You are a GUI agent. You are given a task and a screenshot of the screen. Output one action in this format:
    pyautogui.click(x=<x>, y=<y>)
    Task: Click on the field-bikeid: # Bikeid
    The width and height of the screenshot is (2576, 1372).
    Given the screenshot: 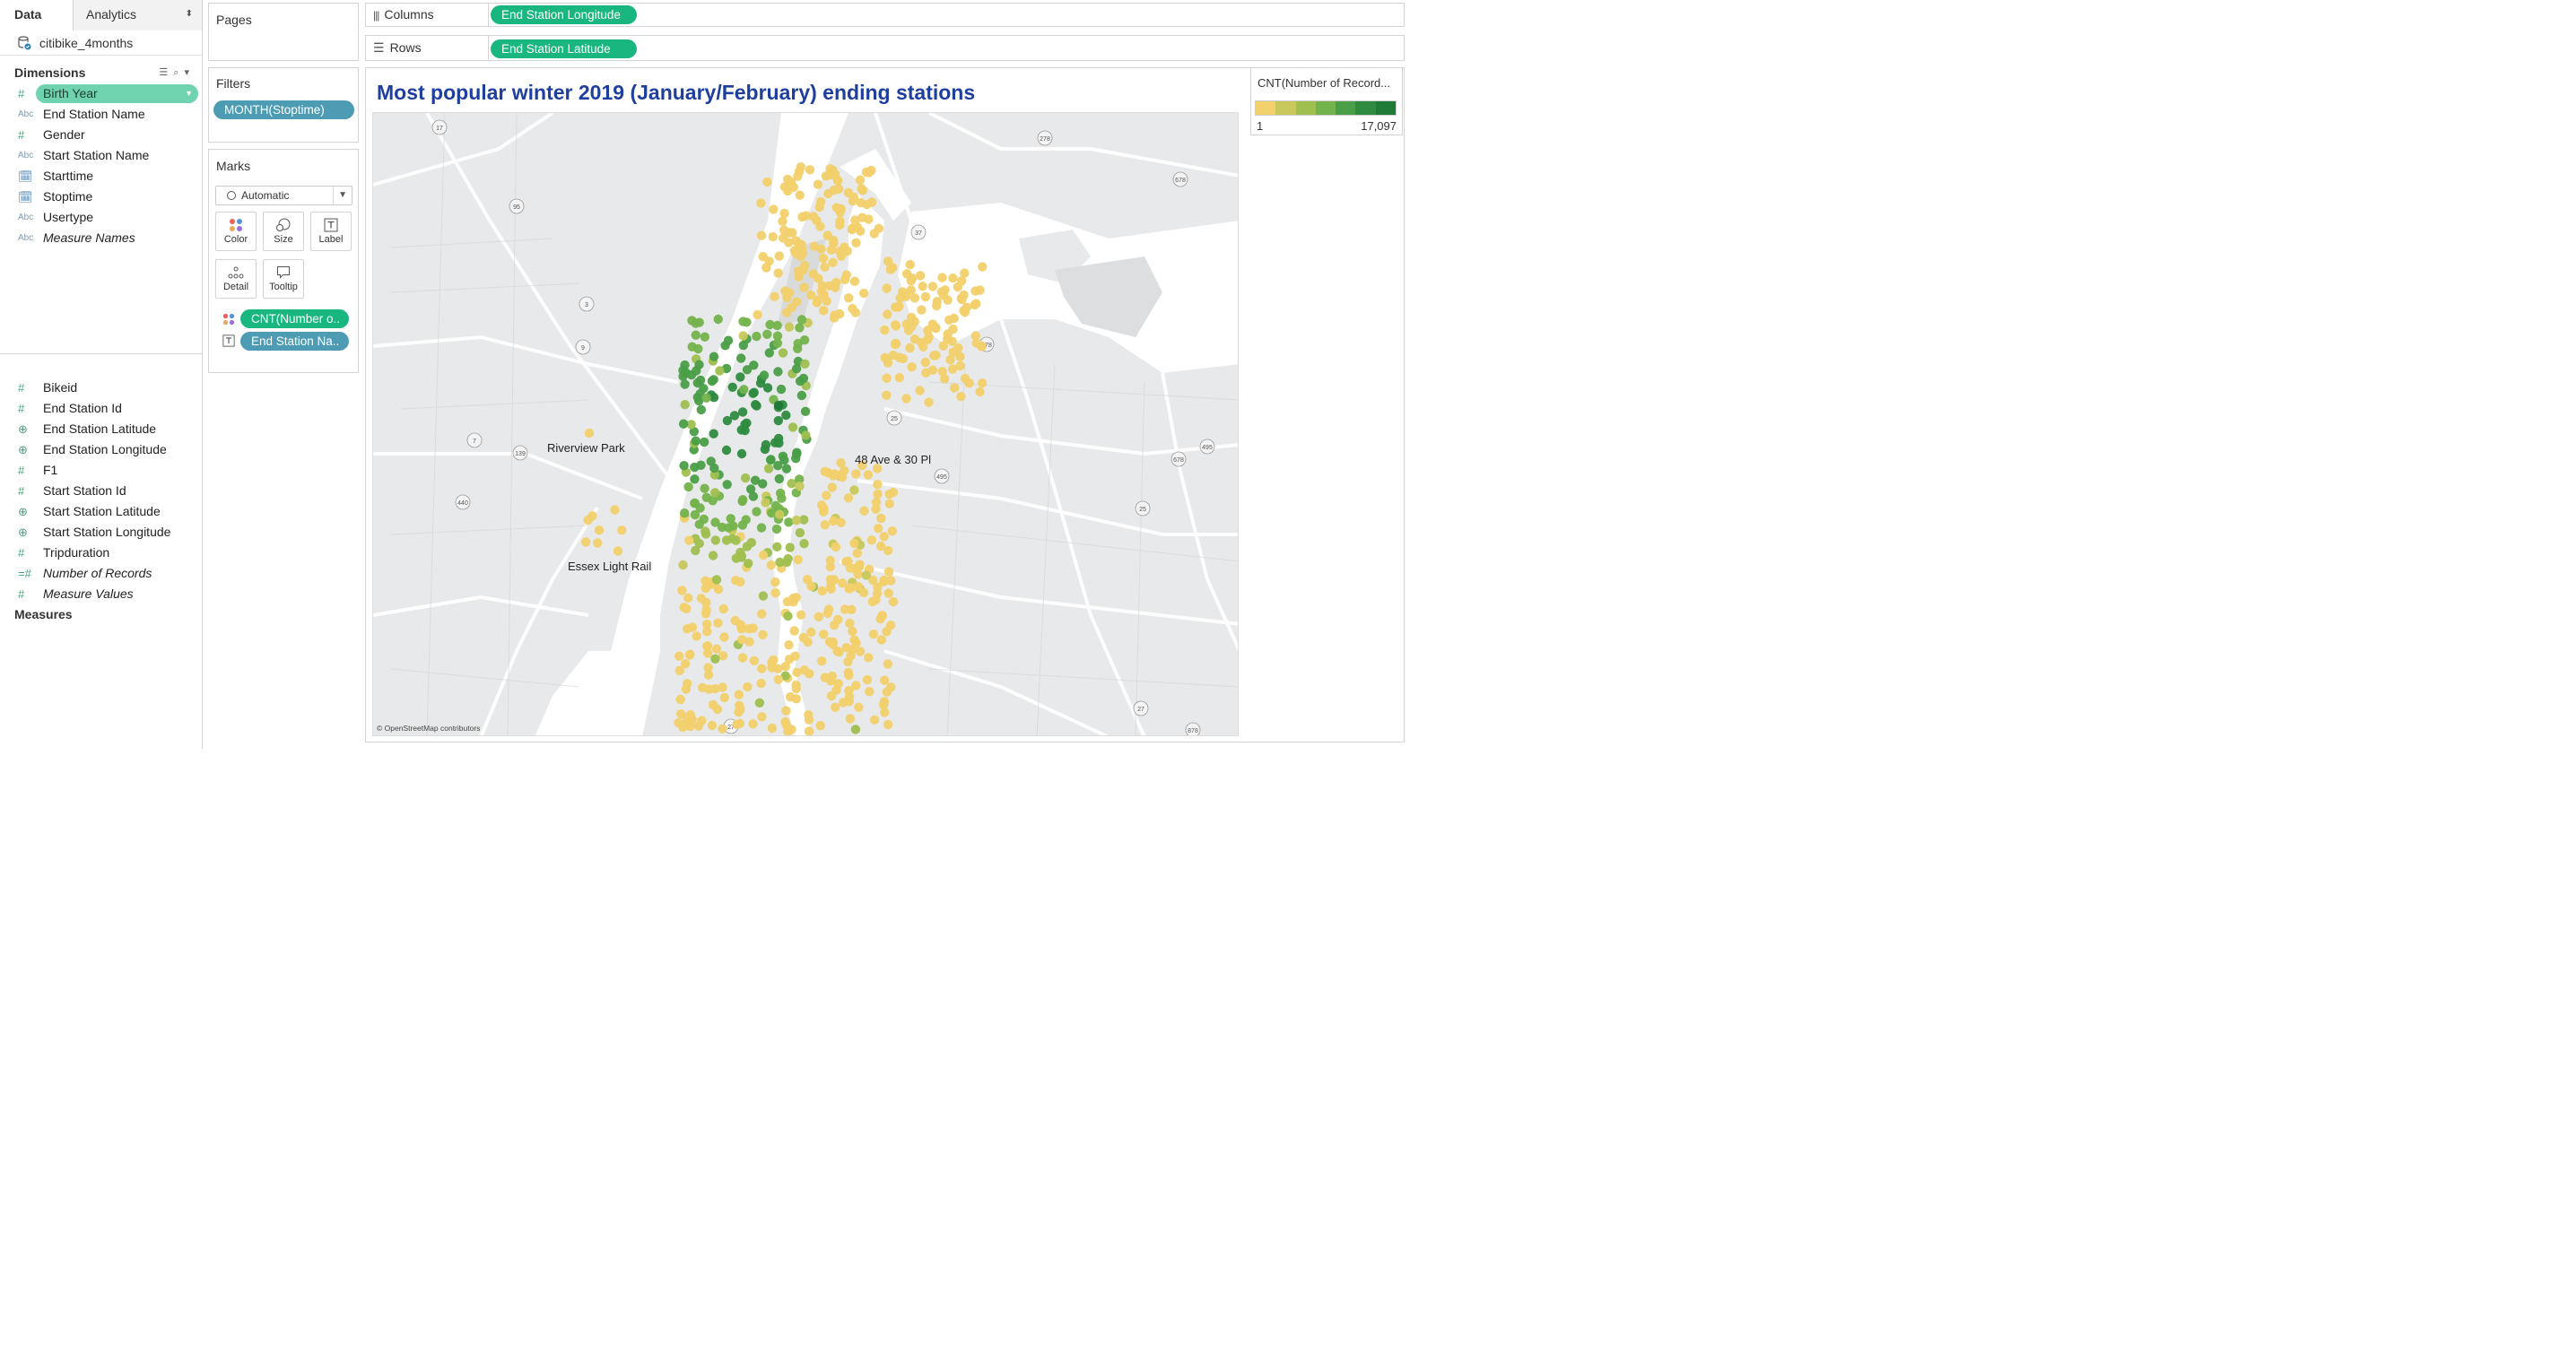 What is the action you would take?
    pyautogui.click(x=101, y=388)
    